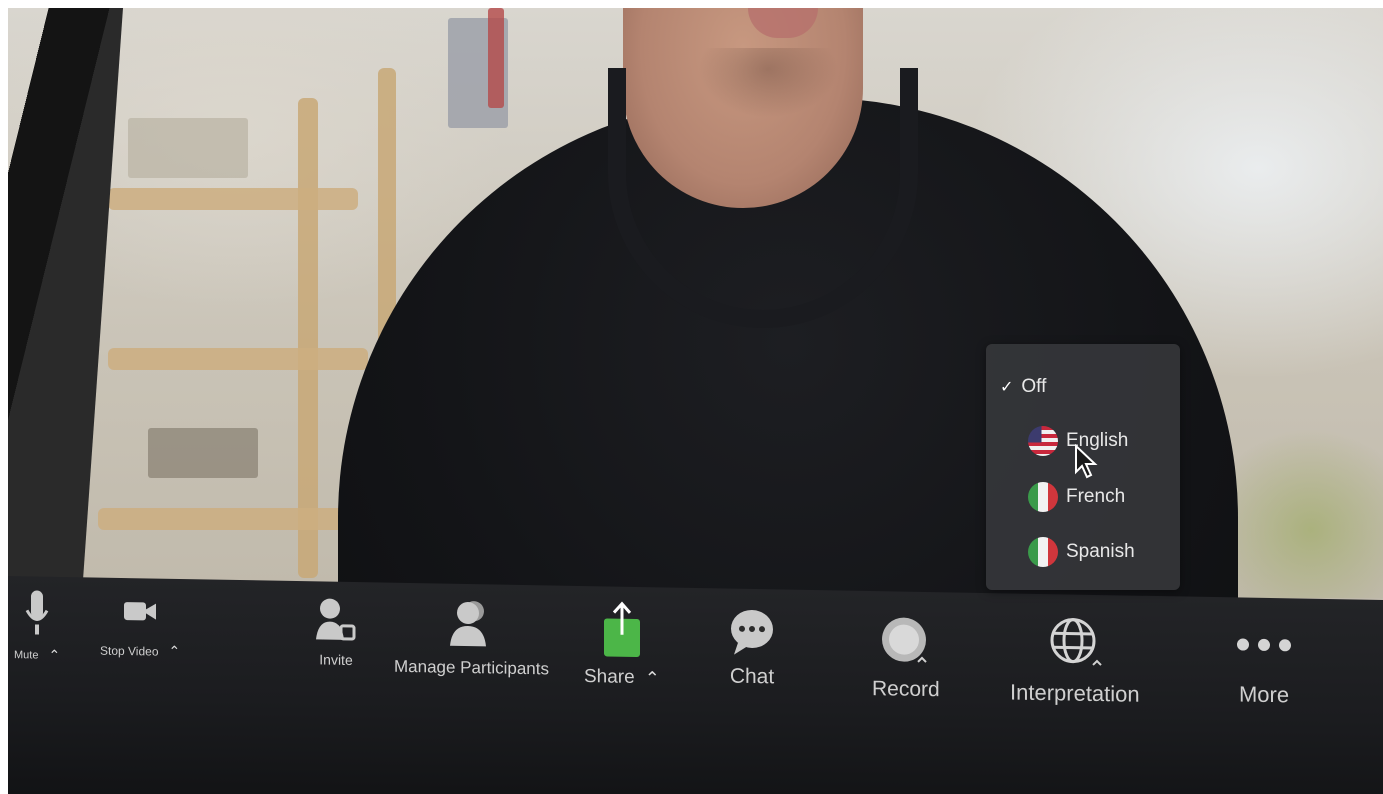  Describe the element at coordinates (752, 632) in the screenshot. I see `chat-bubble-icon` at that location.